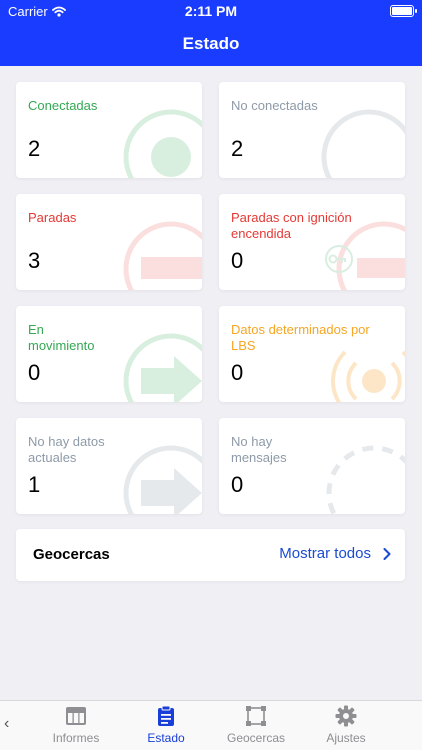 Image resolution: width=422 pixels, height=750 pixels. Describe the element at coordinates (71, 554) in the screenshot. I see `geofences-title: Geocercas` at that location.